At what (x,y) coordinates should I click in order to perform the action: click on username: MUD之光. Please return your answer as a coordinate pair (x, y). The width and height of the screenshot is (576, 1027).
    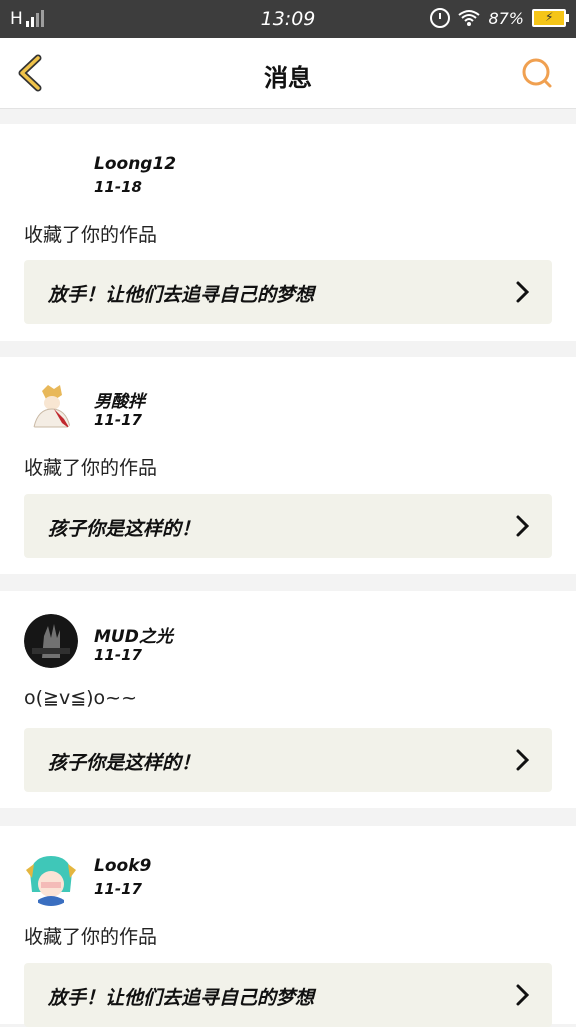
    Looking at the image, I should click on (133, 634).